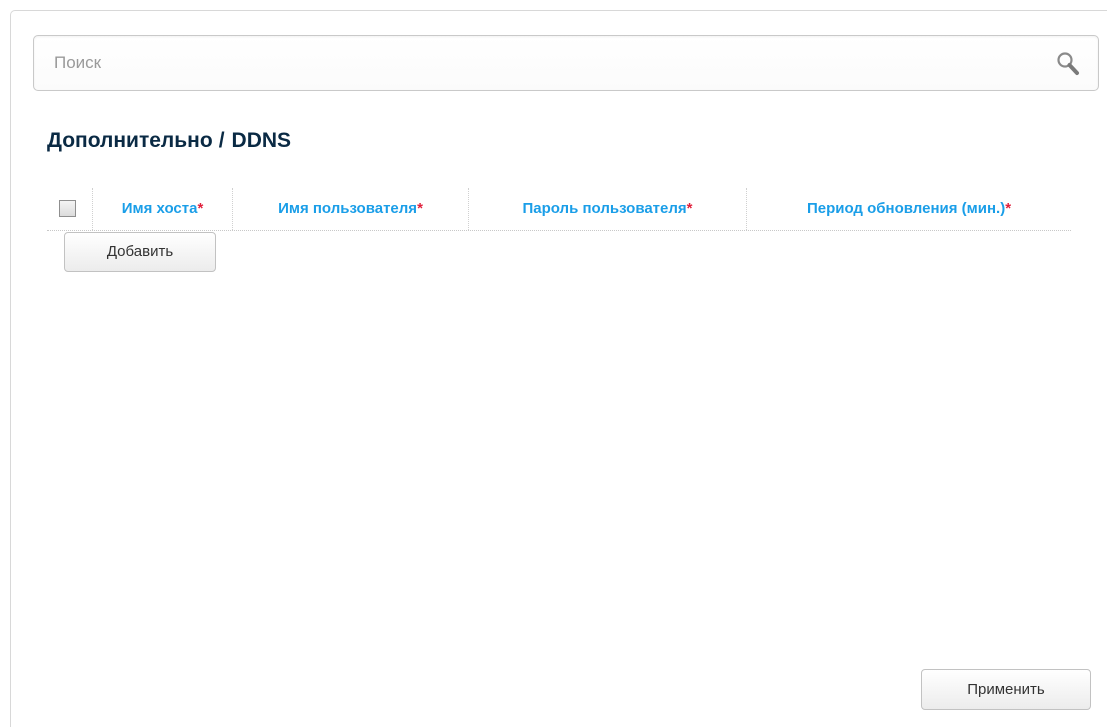 The height and width of the screenshot is (727, 1107). I want to click on column-header-password: Пароль пользователя*, so click(608, 209).